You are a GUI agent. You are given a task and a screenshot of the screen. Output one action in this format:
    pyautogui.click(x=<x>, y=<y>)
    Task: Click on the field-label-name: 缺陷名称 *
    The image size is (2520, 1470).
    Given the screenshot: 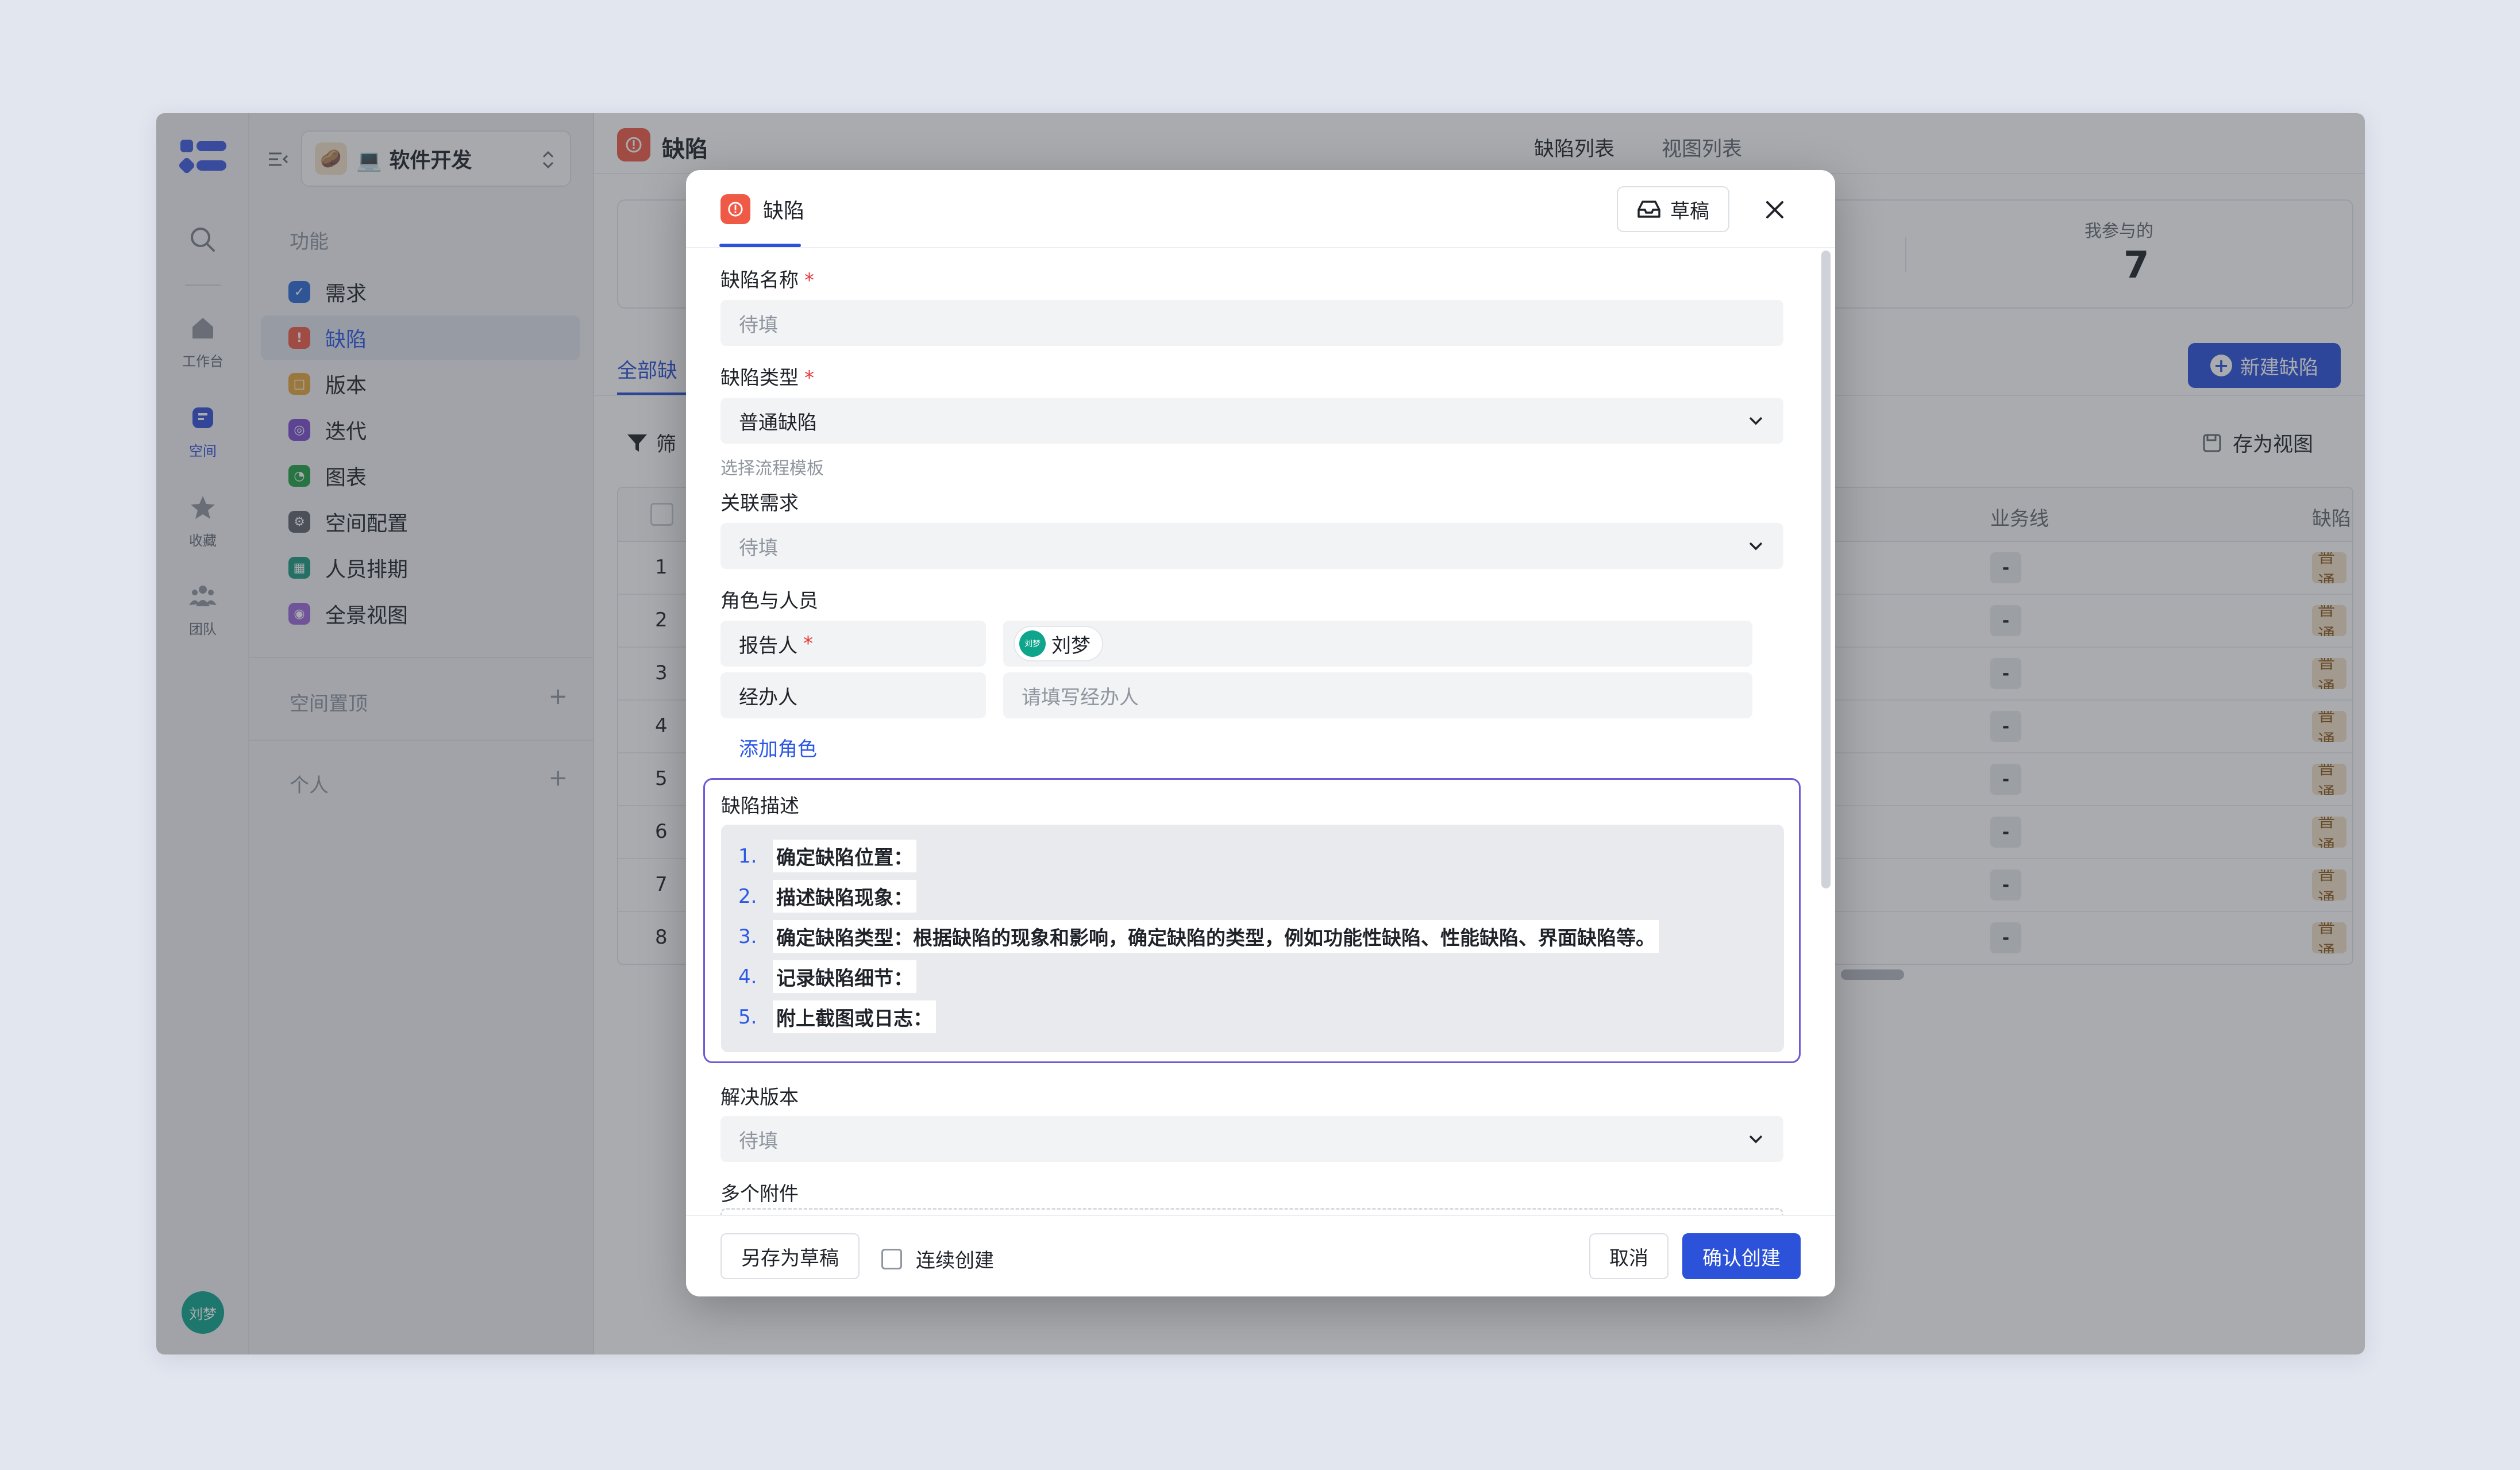 What is the action you would take?
    pyautogui.click(x=767, y=278)
    